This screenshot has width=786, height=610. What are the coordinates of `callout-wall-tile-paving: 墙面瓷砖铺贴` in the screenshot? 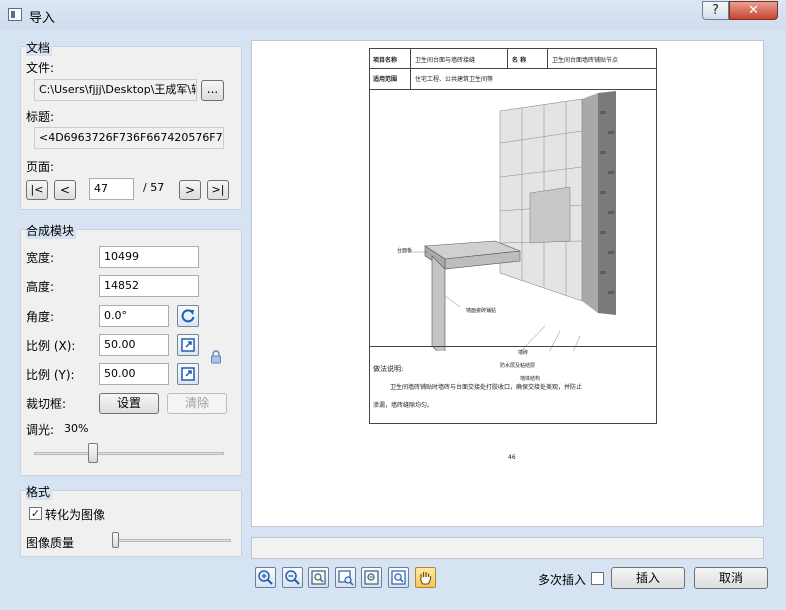 It's located at (481, 311).